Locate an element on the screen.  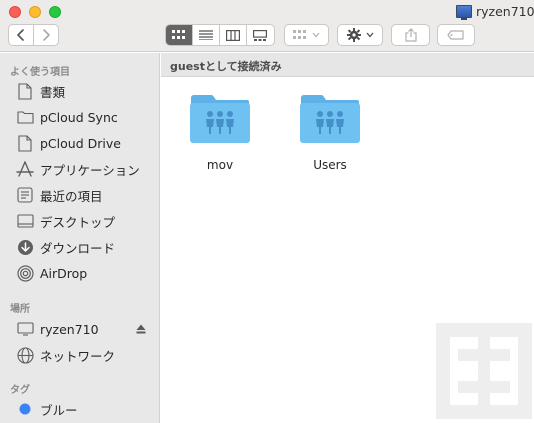
tags-header: タグ is located at coordinates (20, 390).